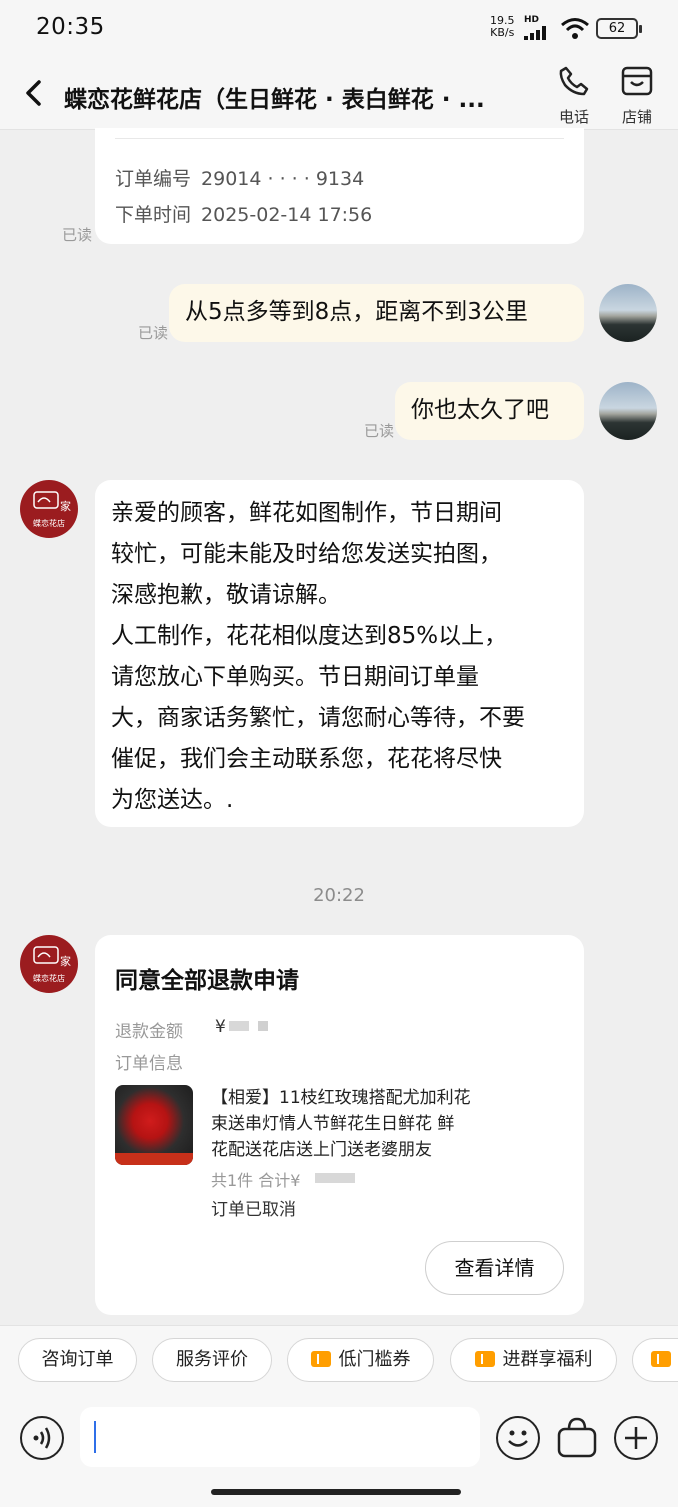 The image size is (678, 1507). Describe the element at coordinates (577, 1437) in the screenshot. I see `shopping-bag-icon` at that location.